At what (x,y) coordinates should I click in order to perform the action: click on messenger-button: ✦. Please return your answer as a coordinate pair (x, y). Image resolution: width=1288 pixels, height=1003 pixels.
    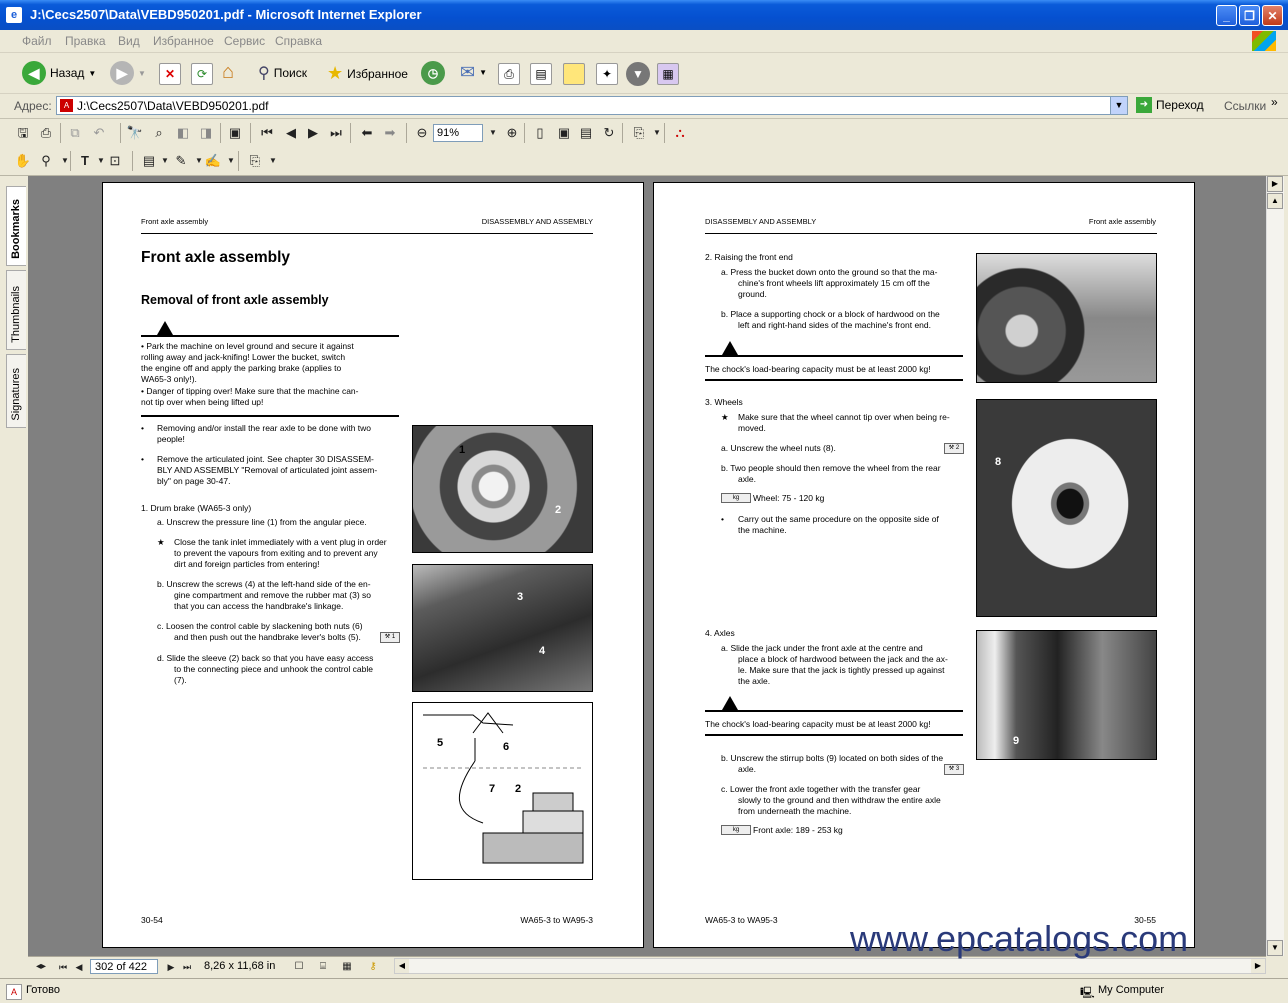
    Looking at the image, I should click on (607, 74).